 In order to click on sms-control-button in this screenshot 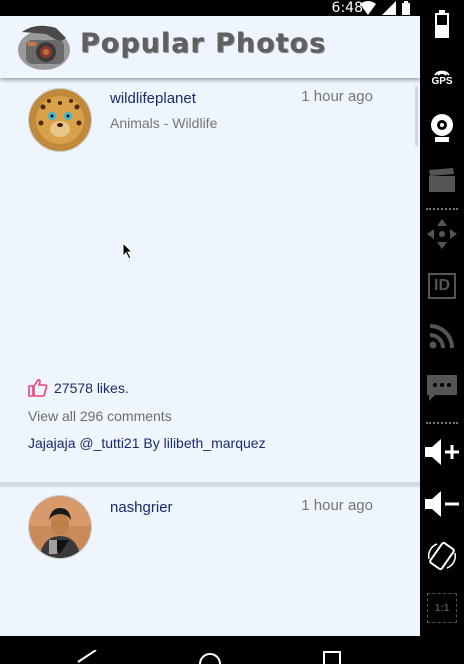, I will do `click(442, 388)`.